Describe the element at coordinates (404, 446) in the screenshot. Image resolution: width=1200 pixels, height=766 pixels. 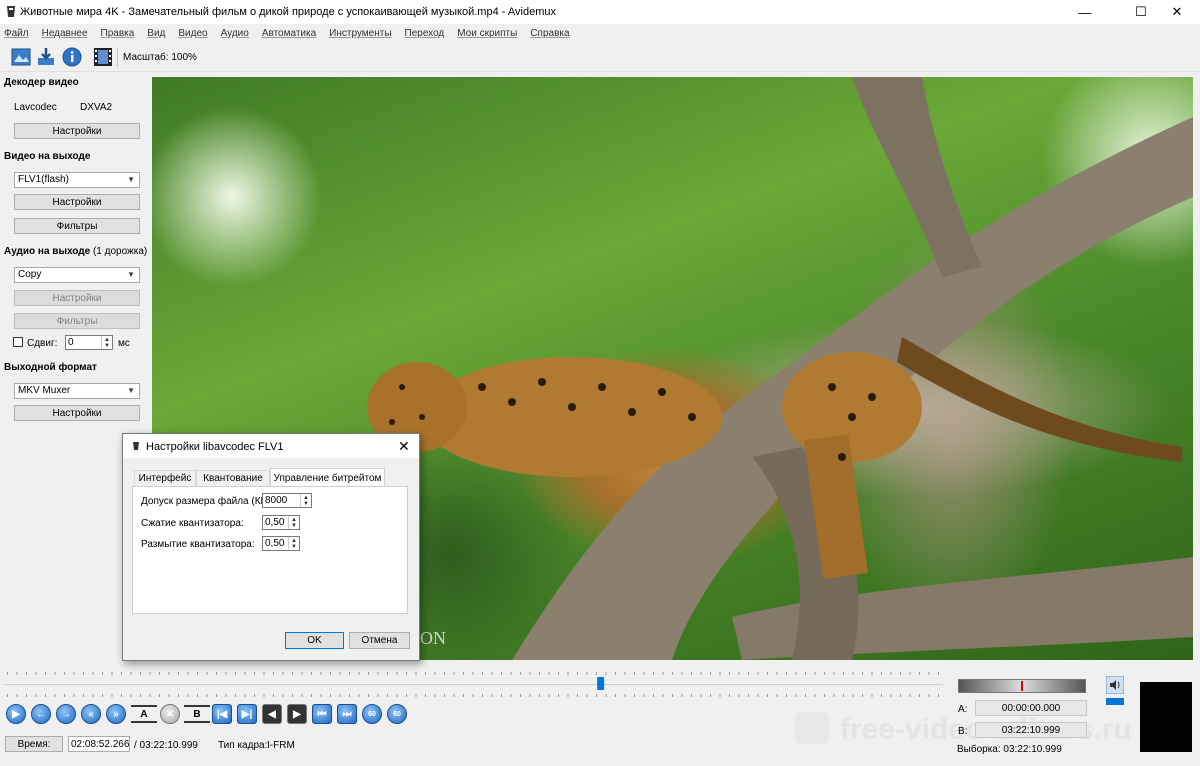
I see `dialog-close-button: ✕` at that location.